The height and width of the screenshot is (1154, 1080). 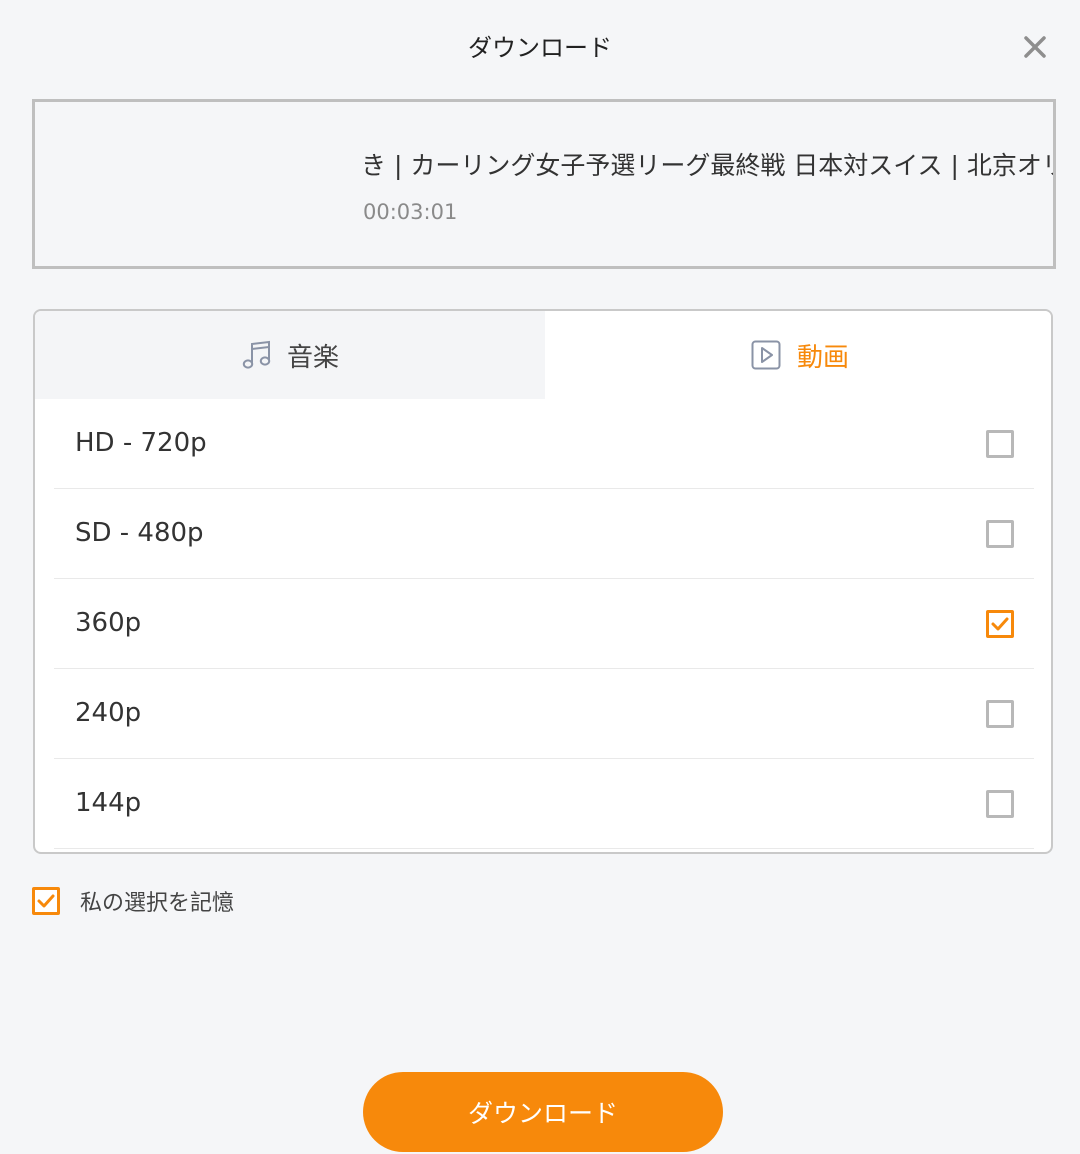 I want to click on close-icon, so click(x=1035, y=47).